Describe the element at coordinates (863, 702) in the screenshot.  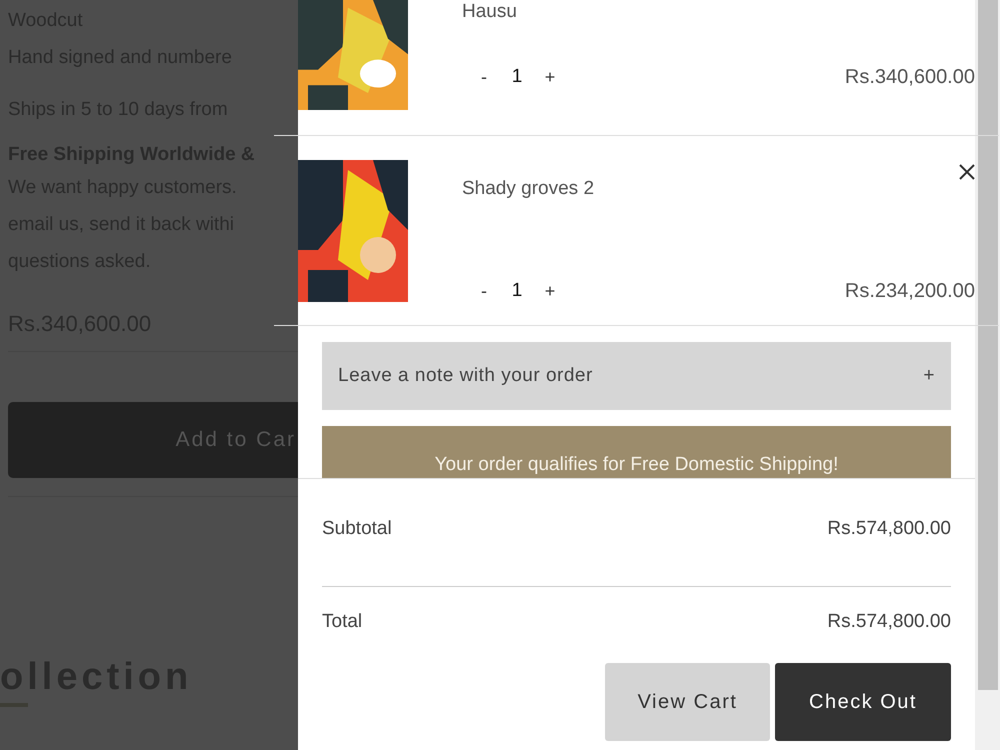
I see `checkout-button: Check Out` at that location.